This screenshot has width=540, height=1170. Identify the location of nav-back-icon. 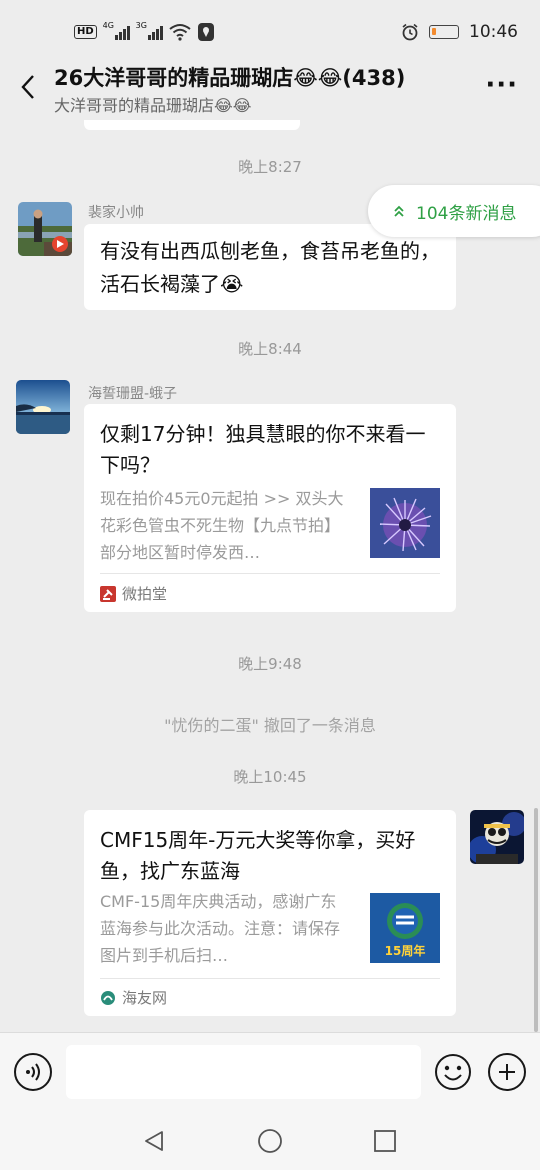
(154, 1141).